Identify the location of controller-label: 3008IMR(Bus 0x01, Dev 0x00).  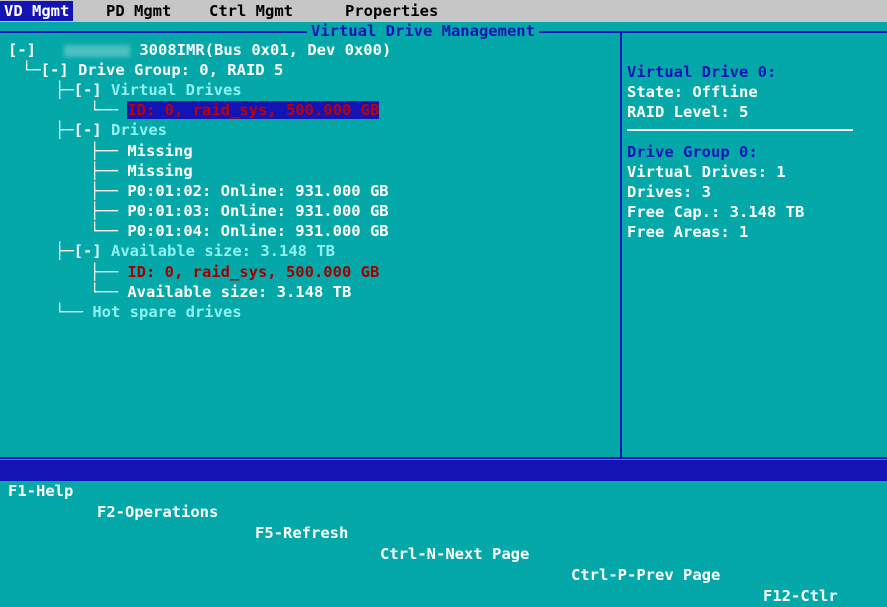
(265, 50).